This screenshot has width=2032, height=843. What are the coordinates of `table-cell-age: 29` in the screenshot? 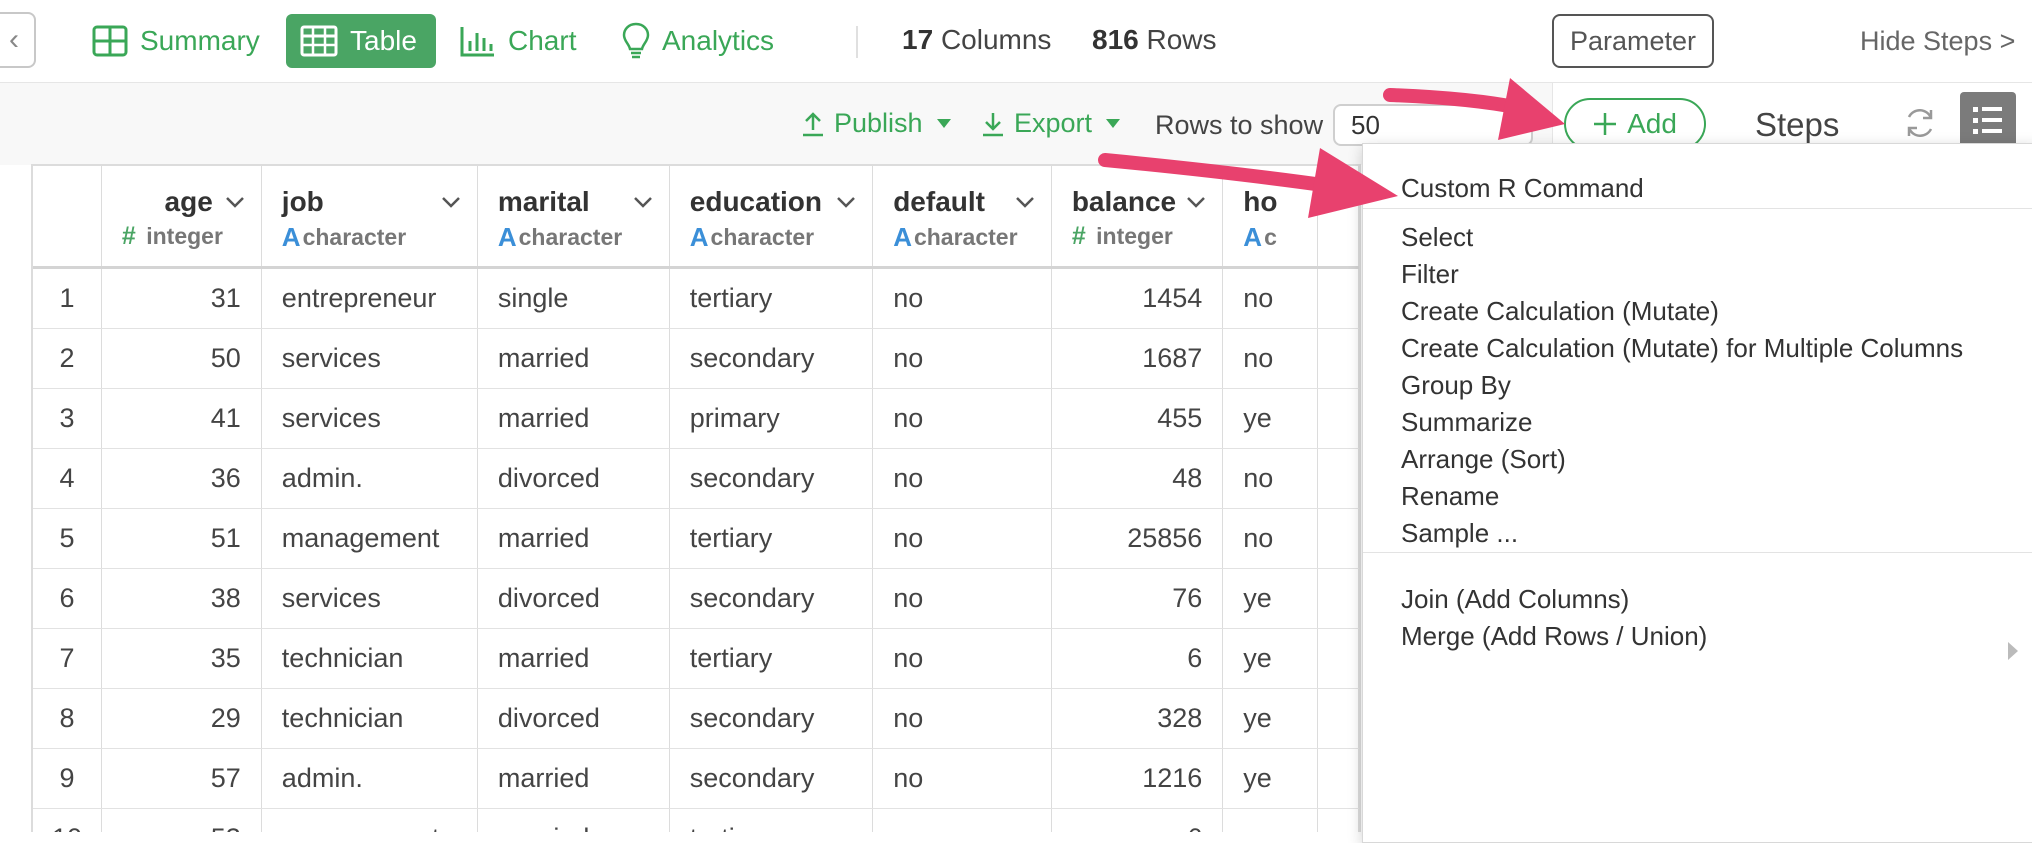 It's located at (181, 718).